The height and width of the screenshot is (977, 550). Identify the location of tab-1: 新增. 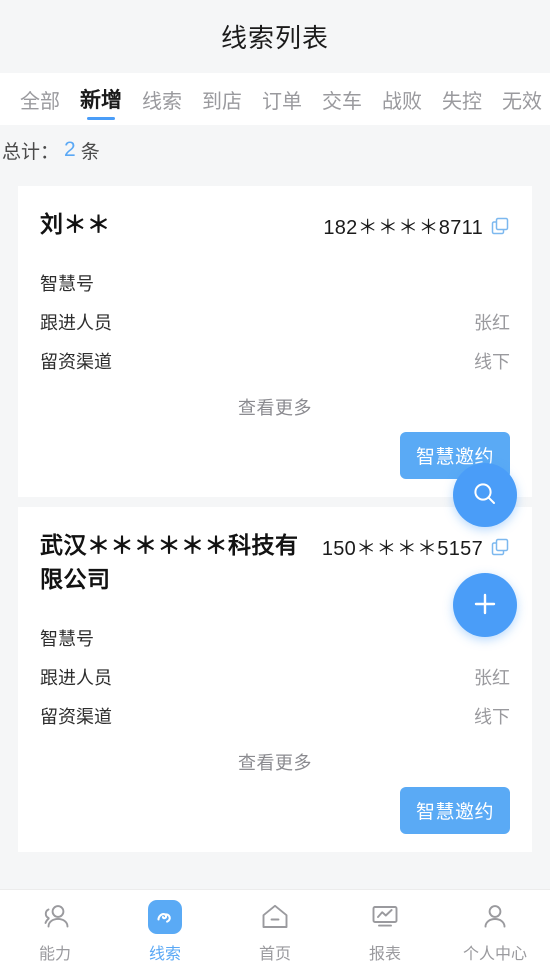
(101, 99).